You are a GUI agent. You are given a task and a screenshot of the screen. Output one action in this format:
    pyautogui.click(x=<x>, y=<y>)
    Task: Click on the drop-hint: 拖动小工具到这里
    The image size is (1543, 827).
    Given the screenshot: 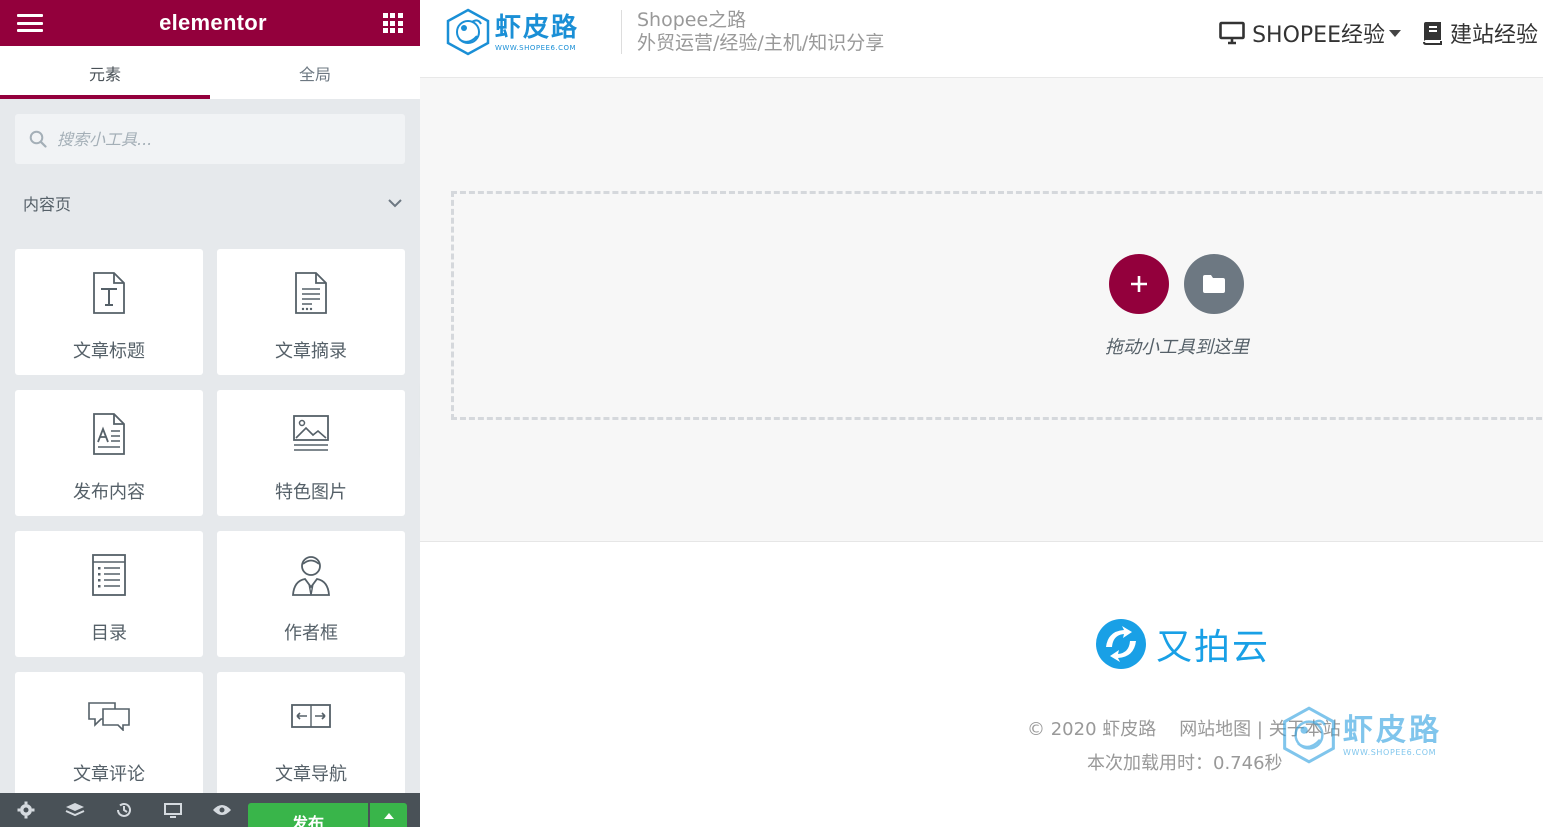 What is the action you would take?
    pyautogui.click(x=1177, y=347)
    